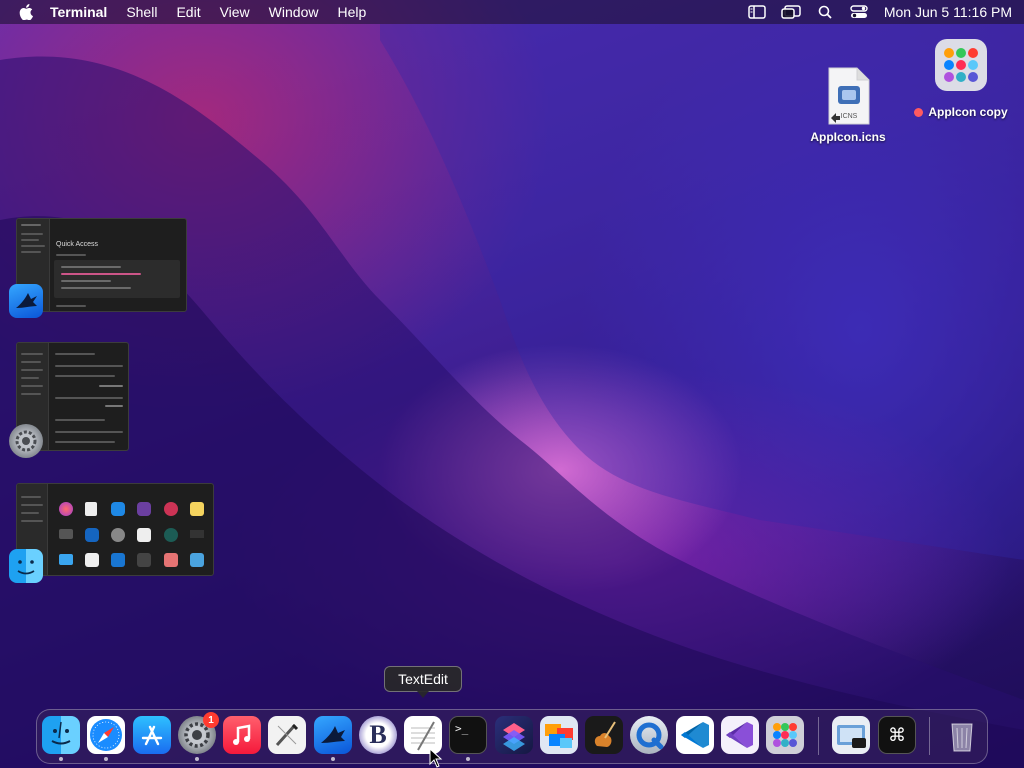  What do you see at coordinates (152, 735) in the screenshot?
I see `app-store-icon` at bounding box center [152, 735].